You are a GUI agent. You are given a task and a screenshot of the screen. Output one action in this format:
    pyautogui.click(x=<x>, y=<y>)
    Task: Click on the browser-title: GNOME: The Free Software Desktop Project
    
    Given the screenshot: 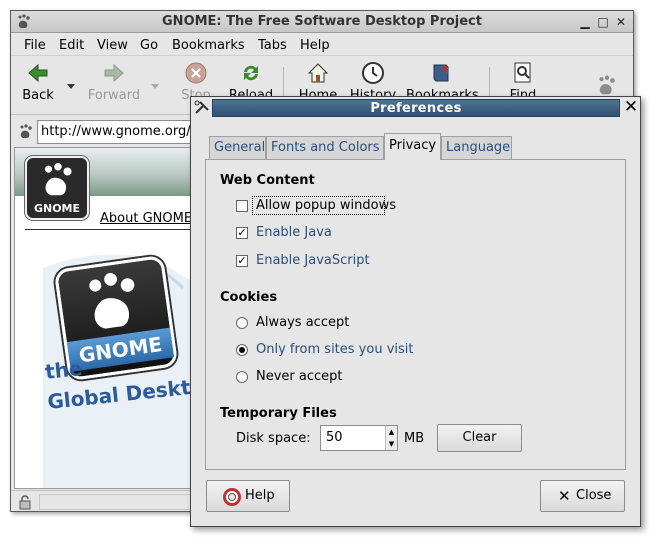 What is the action you would take?
    pyautogui.click(x=322, y=21)
    